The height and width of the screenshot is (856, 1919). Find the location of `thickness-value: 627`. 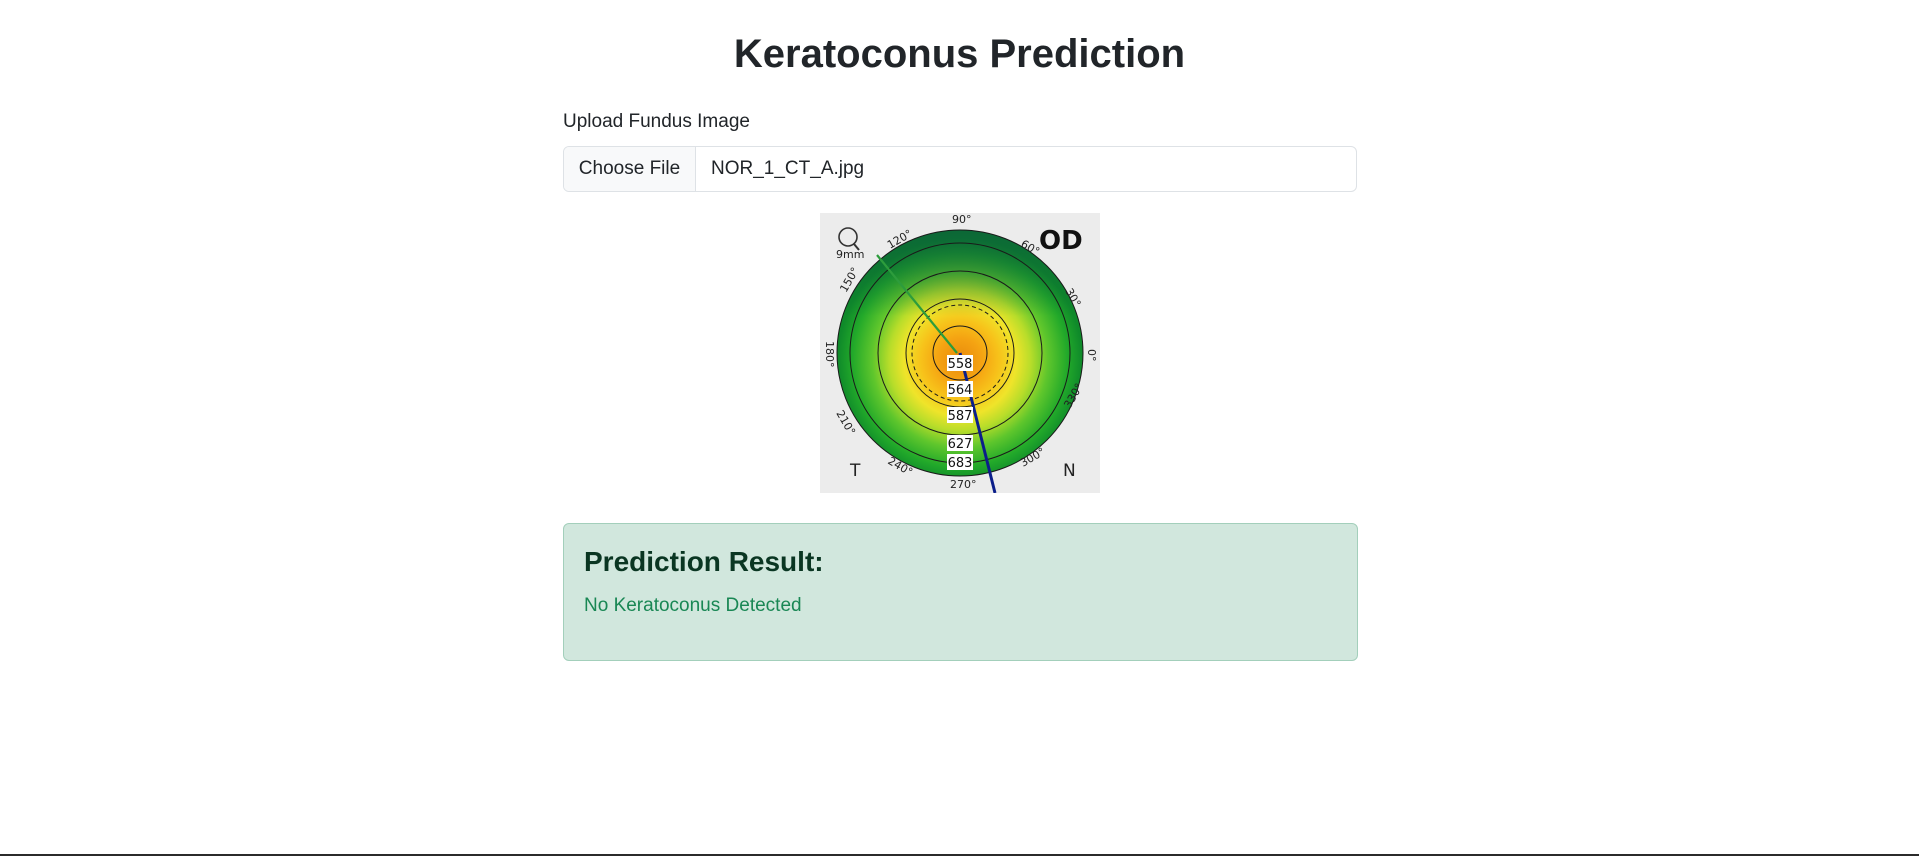

thickness-value: 627 is located at coordinates (960, 444).